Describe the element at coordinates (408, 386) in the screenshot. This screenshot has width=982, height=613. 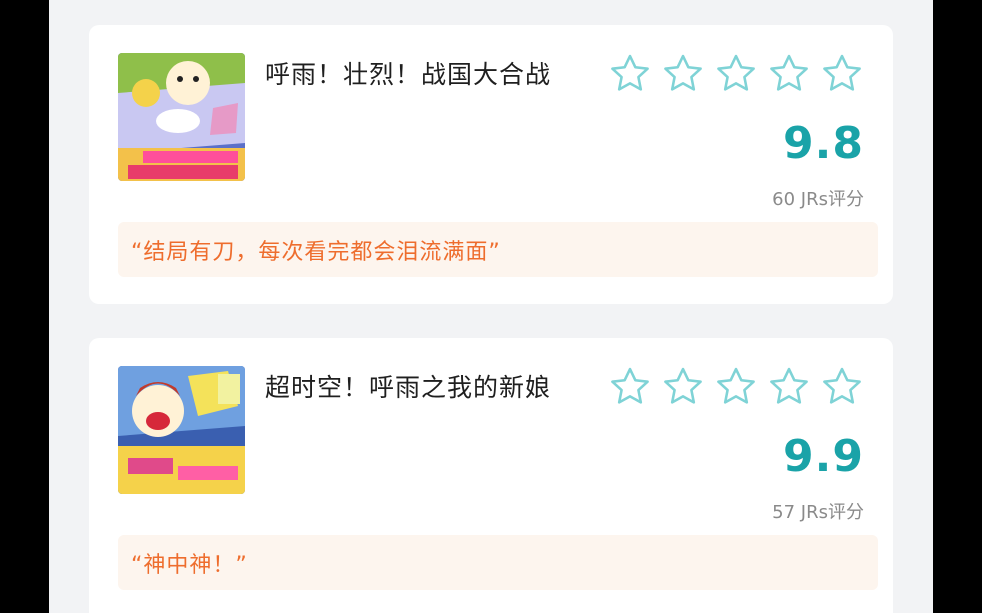
I see `movie-title: 超时空！呼雨之我的新娘` at that location.